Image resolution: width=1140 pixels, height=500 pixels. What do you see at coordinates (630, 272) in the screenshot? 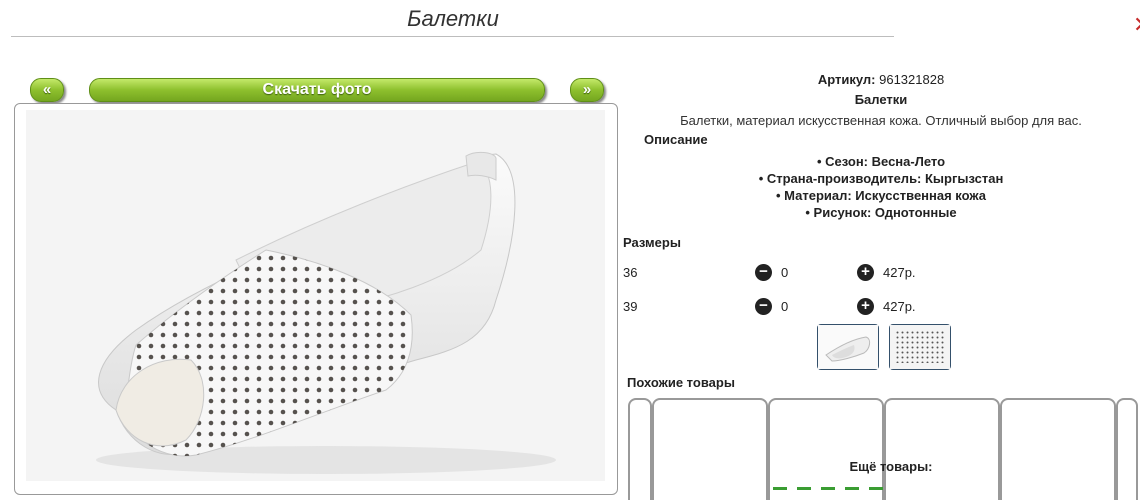
I see `size-label: 36` at bounding box center [630, 272].